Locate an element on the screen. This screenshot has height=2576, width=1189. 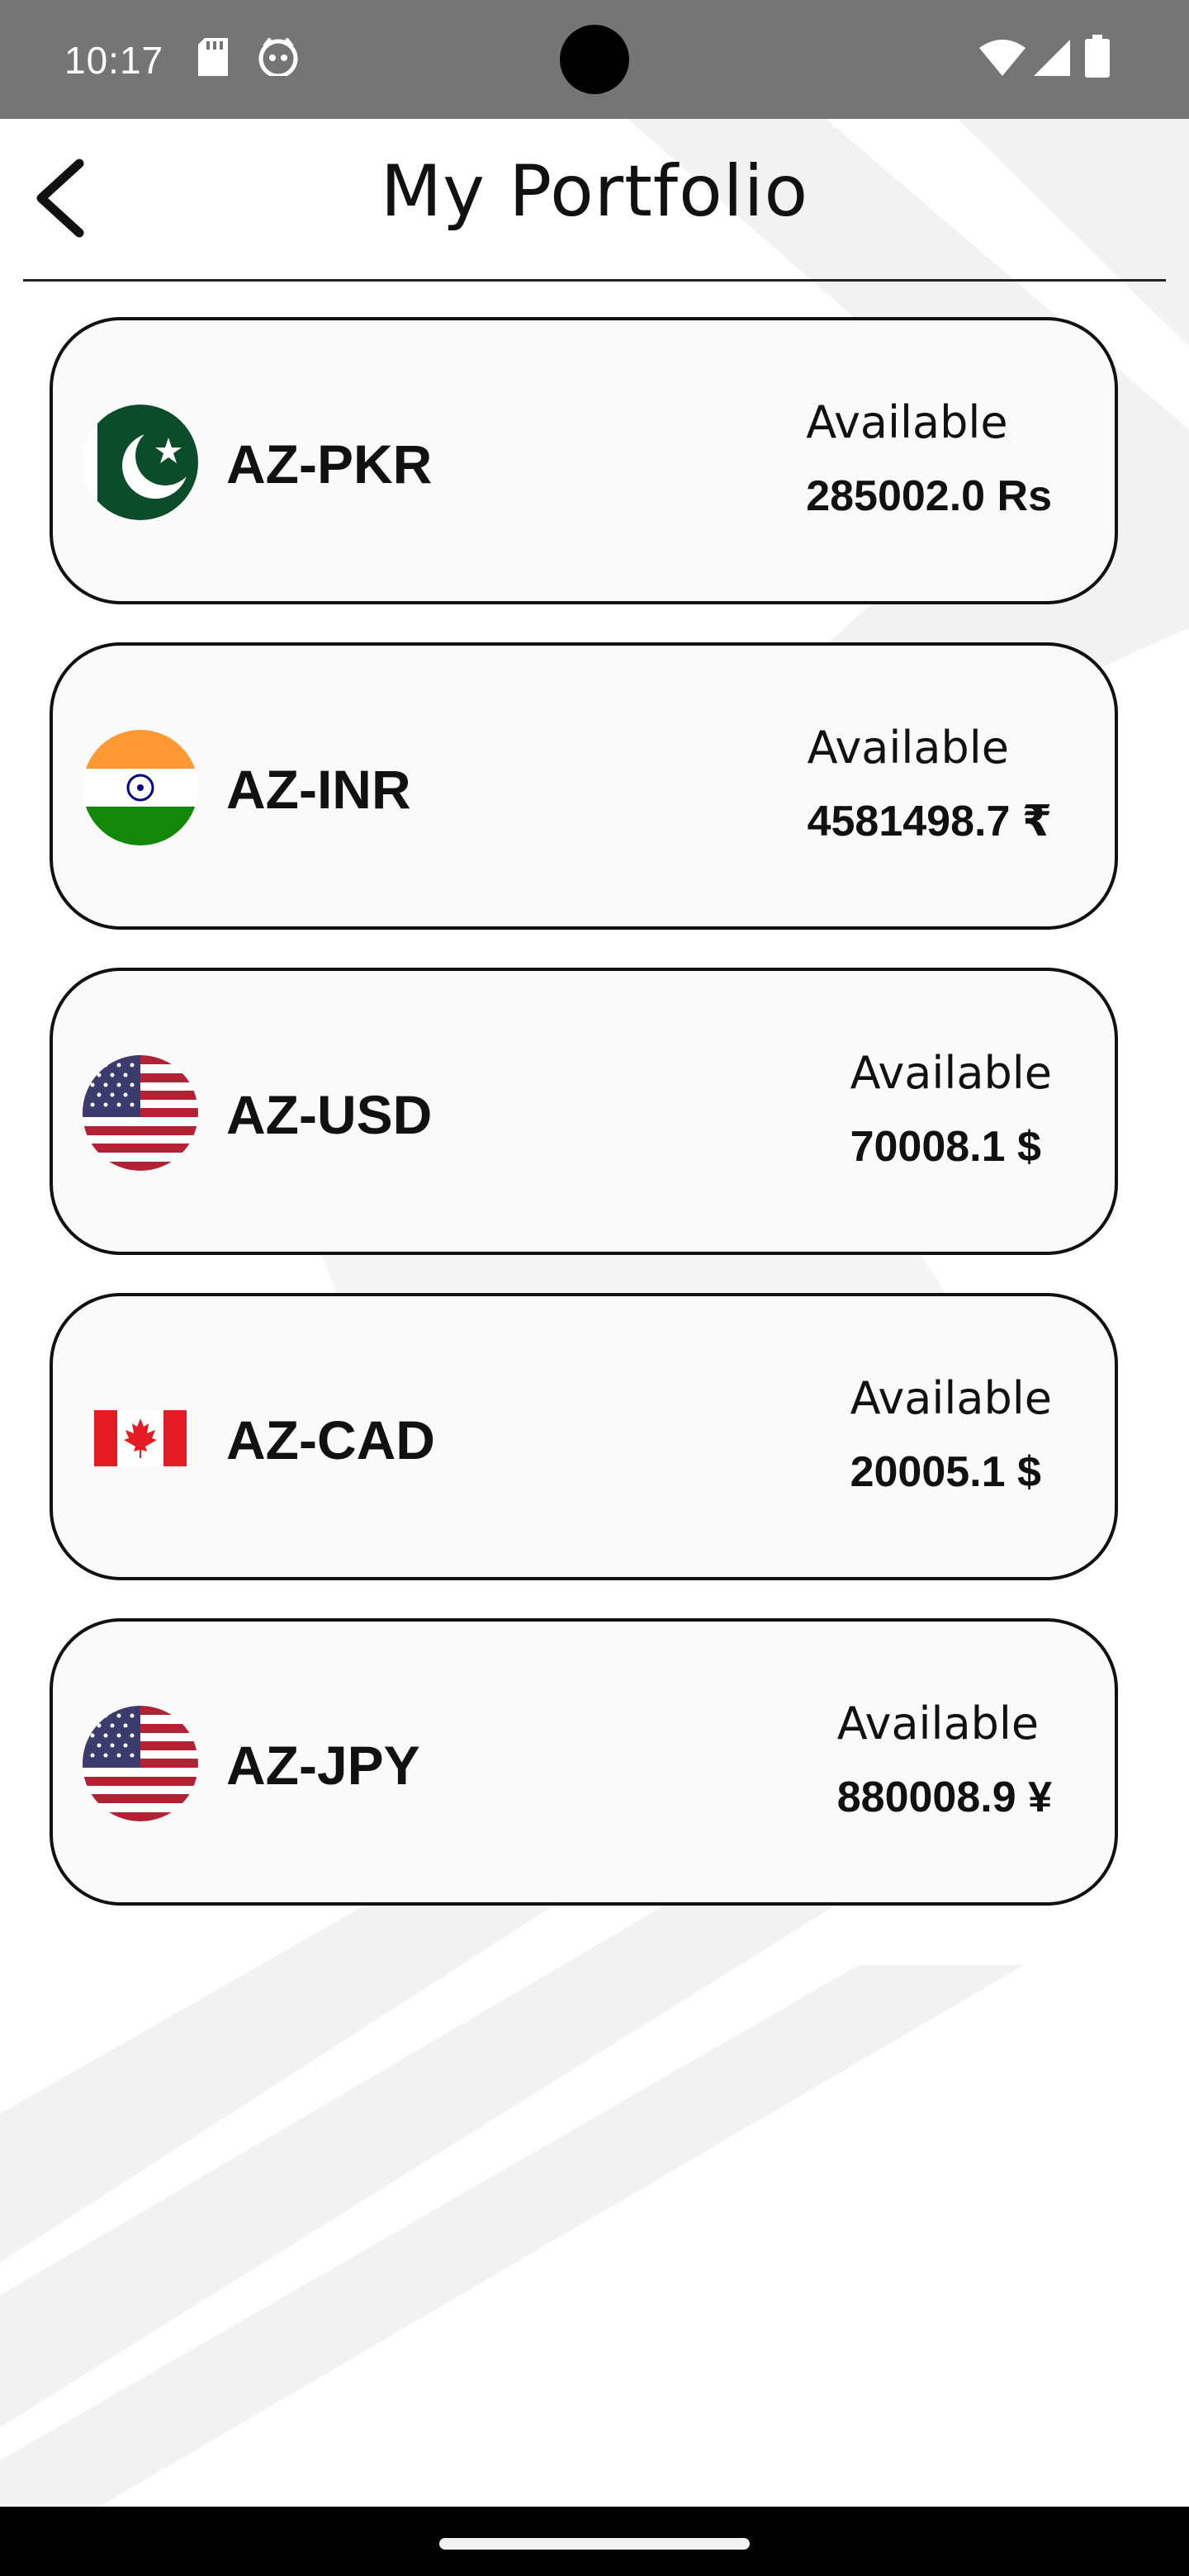
wallet-name: AZ-JPY is located at coordinates (323, 1765).